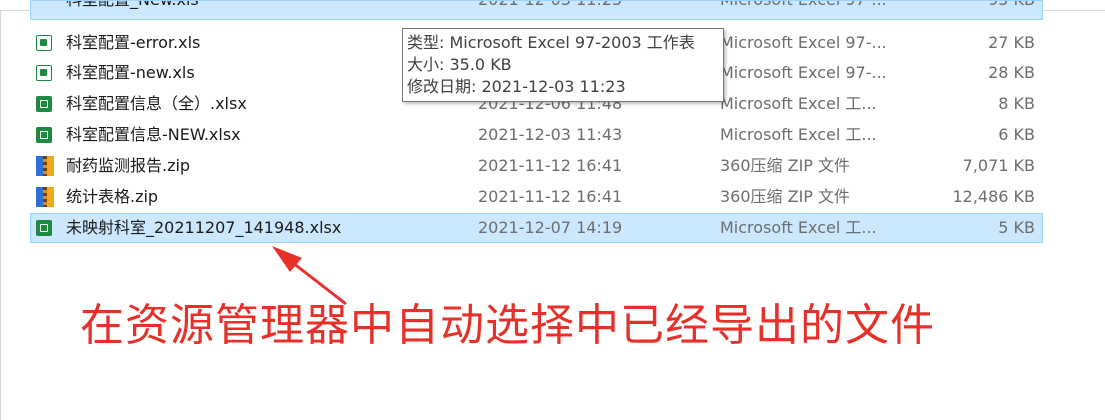  What do you see at coordinates (1011, 5) in the screenshot?
I see `file-size: 95 KB` at bounding box center [1011, 5].